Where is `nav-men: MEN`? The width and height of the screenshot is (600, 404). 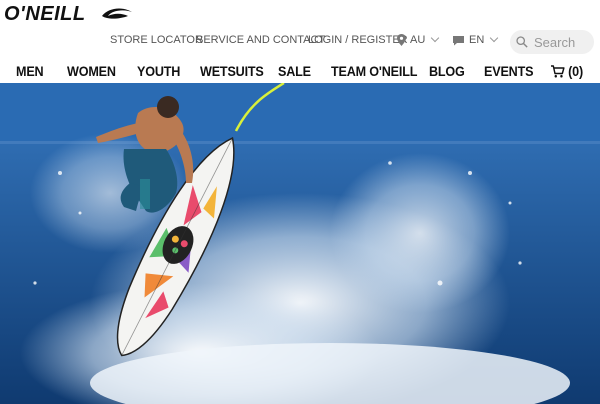 nav-men: MEN is located at coordinates (30, 71).